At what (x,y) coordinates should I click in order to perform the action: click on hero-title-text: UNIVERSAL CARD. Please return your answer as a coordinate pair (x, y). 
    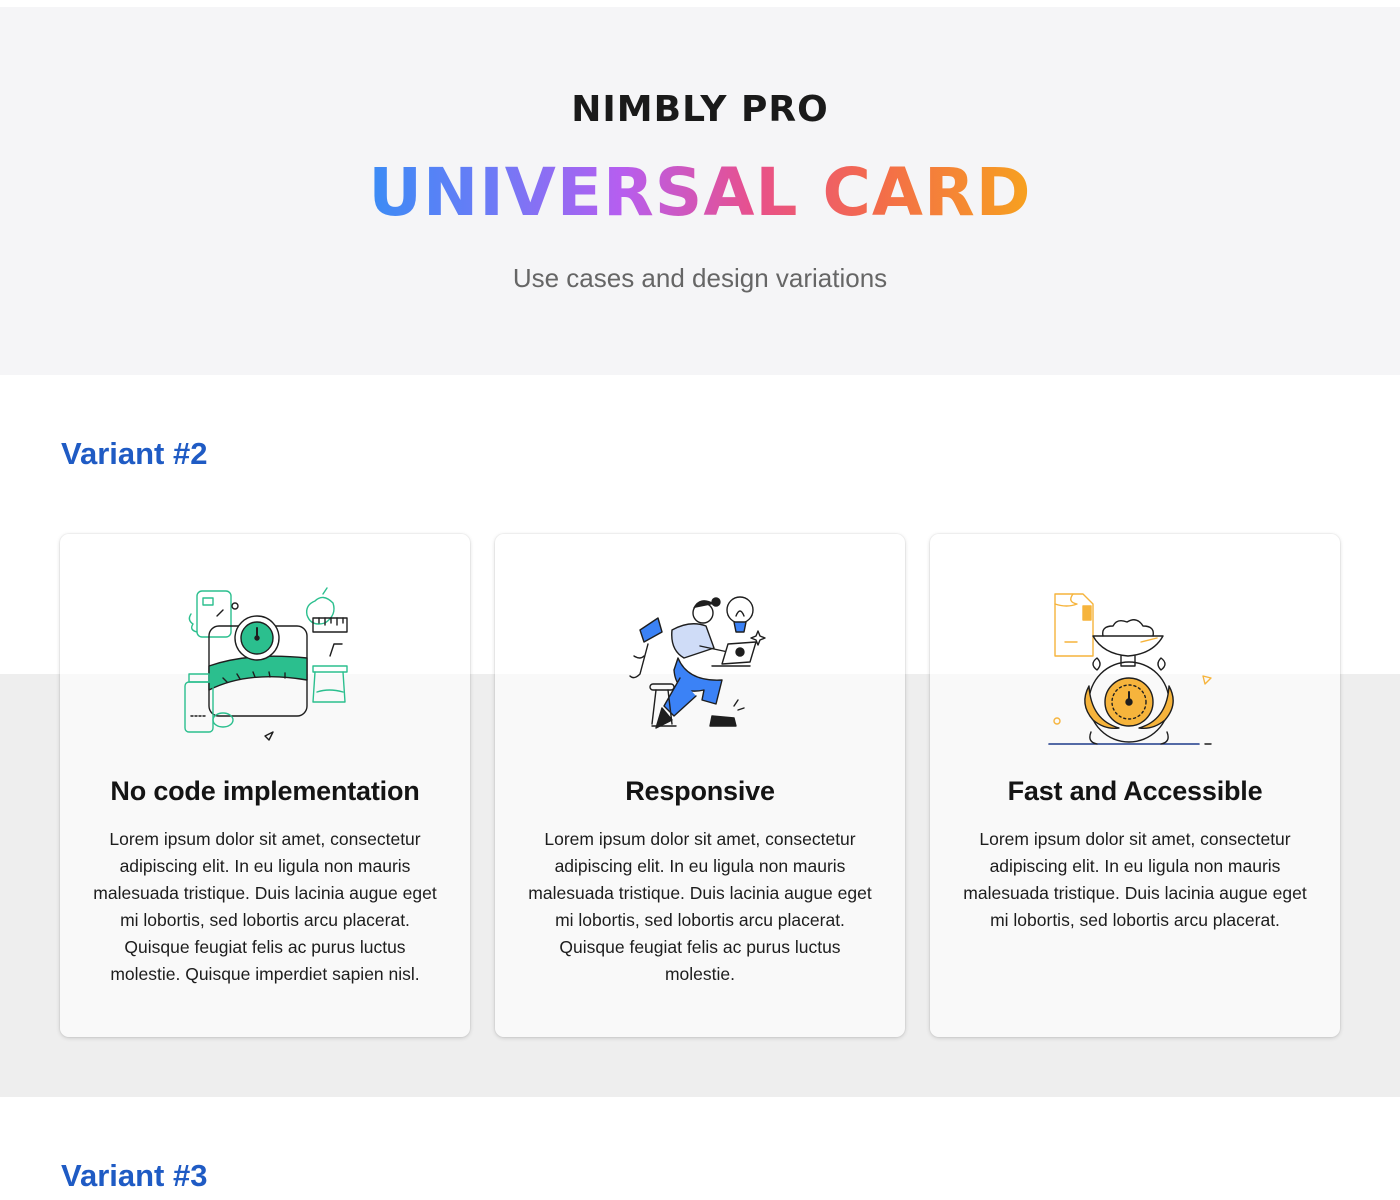
    Looking at the image, I should click on (700, 192).